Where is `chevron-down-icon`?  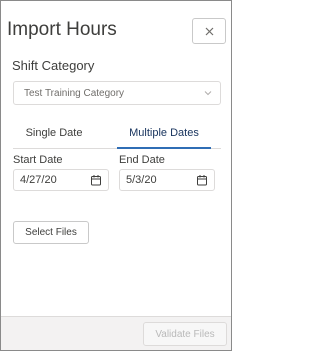
chevron-down-icon is located at coordinates (208, 93).